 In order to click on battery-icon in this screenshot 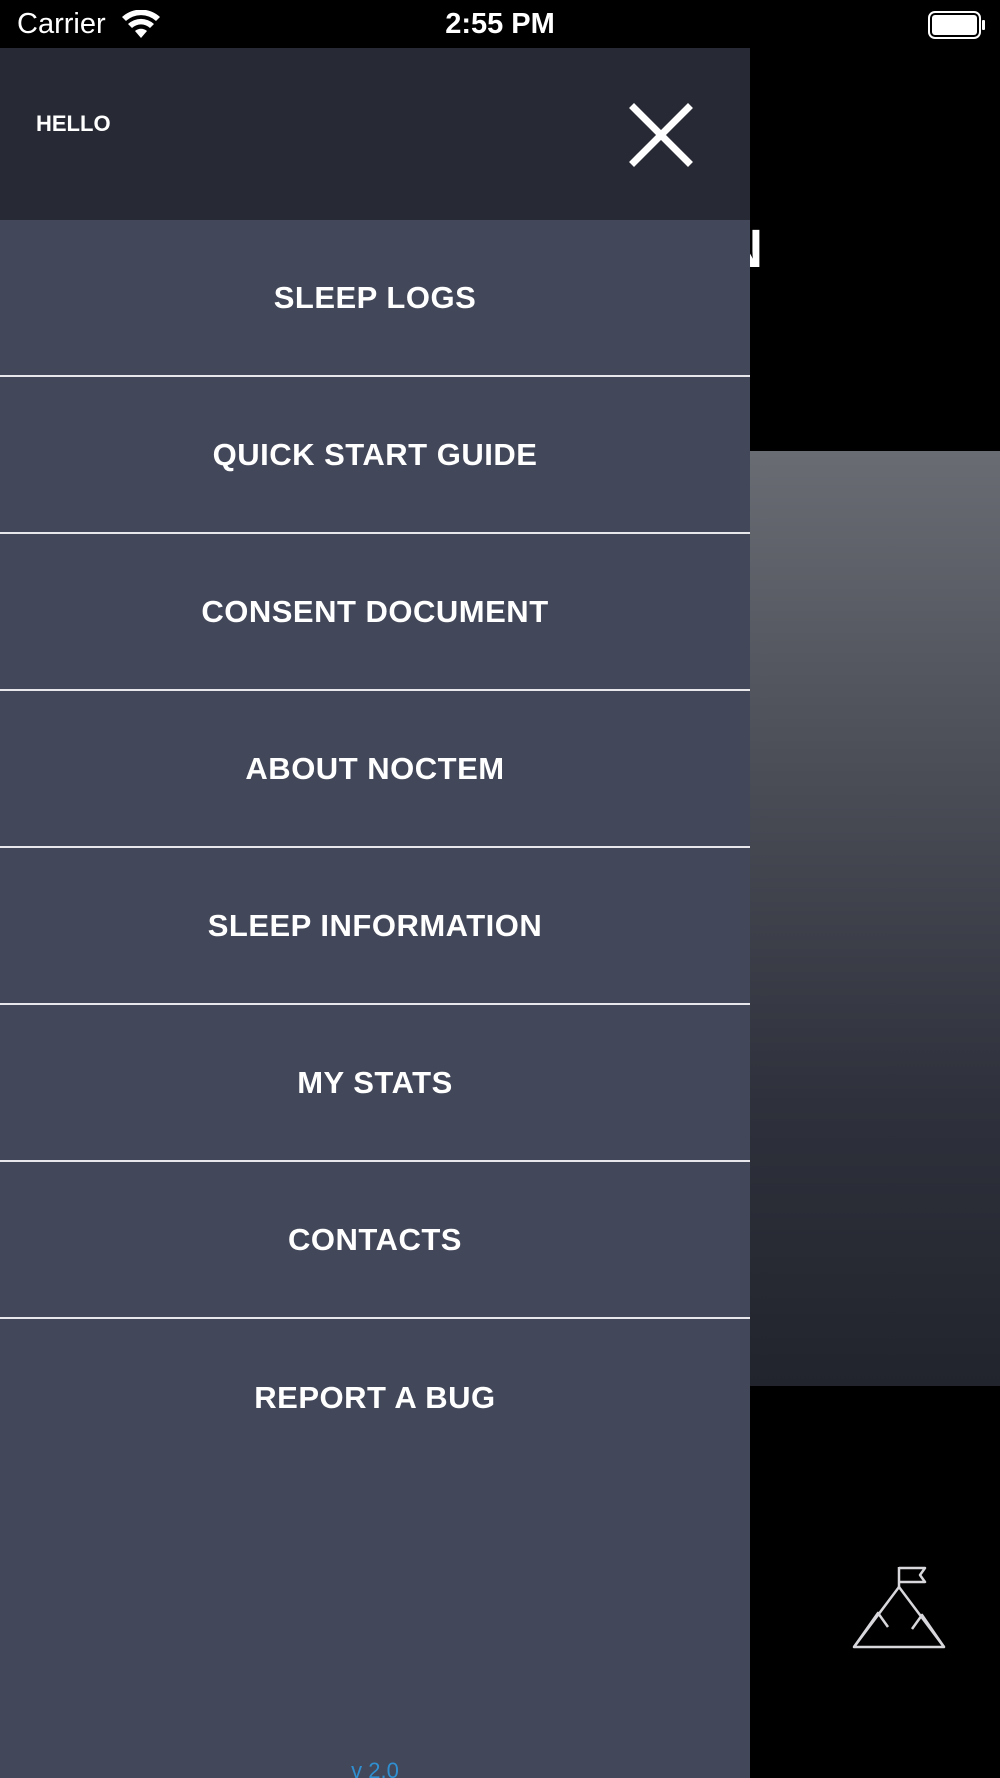, I will do `click(956, 25)`.